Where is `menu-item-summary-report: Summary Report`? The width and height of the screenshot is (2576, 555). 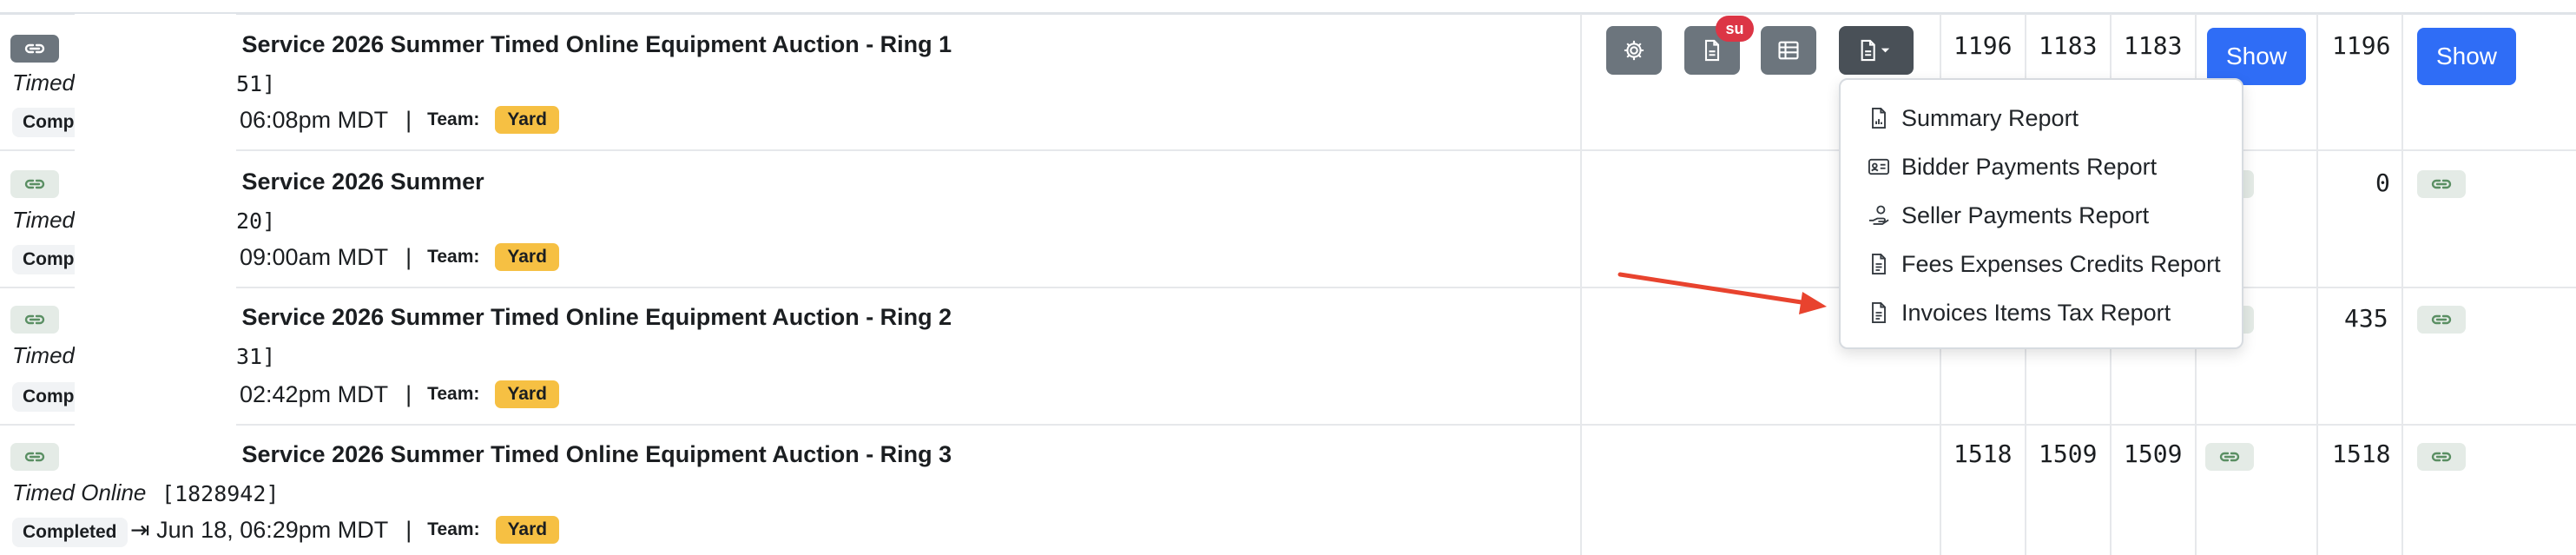 menu-item-summary-report: Summary Report is located at coordinates (1973, 118).